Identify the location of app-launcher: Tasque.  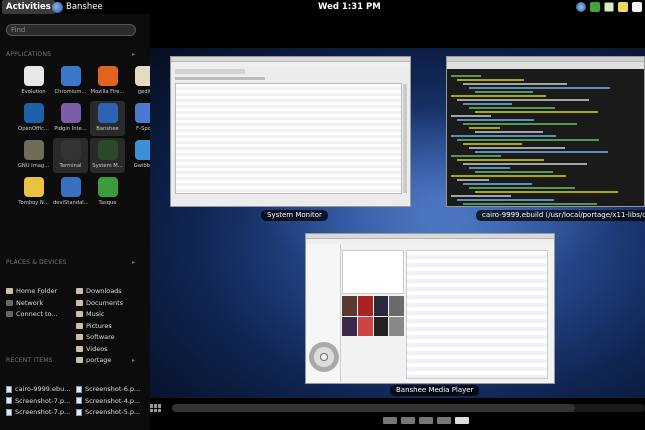
(107, 192).